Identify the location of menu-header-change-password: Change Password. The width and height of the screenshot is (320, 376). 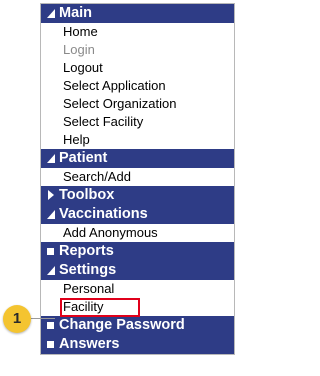
(137, 325).